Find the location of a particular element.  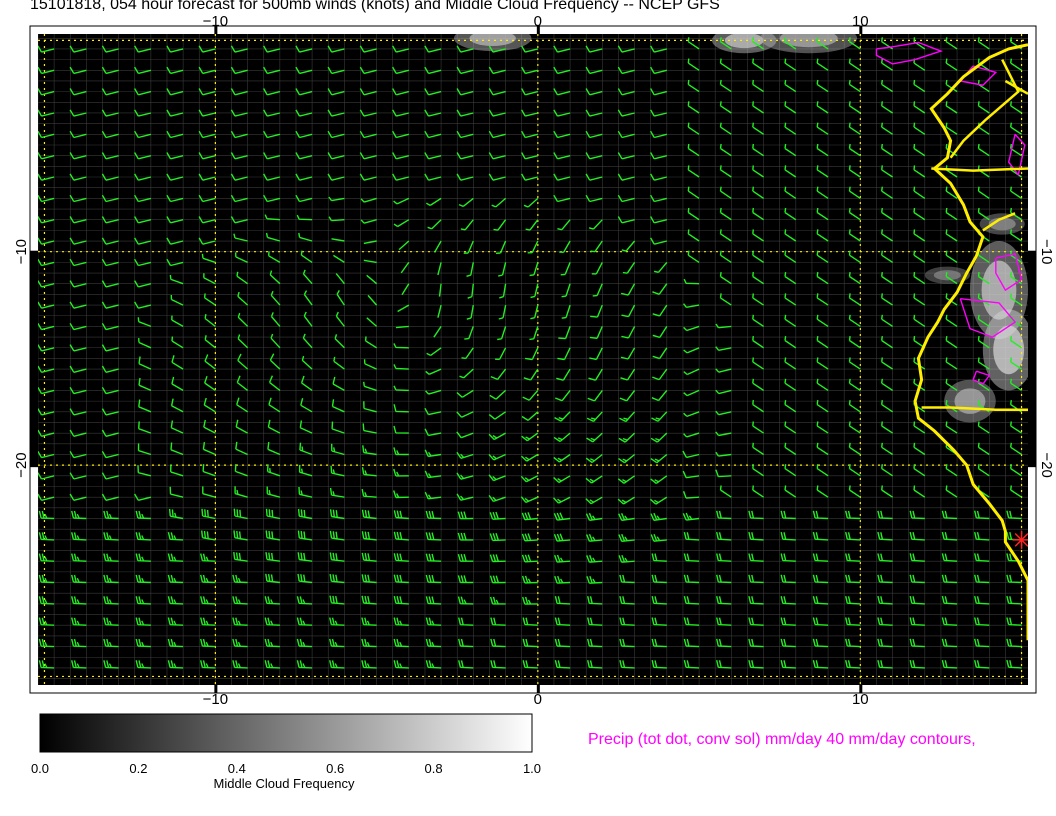

x-tick-label-top: 0 is located at coordinates (538, 21).